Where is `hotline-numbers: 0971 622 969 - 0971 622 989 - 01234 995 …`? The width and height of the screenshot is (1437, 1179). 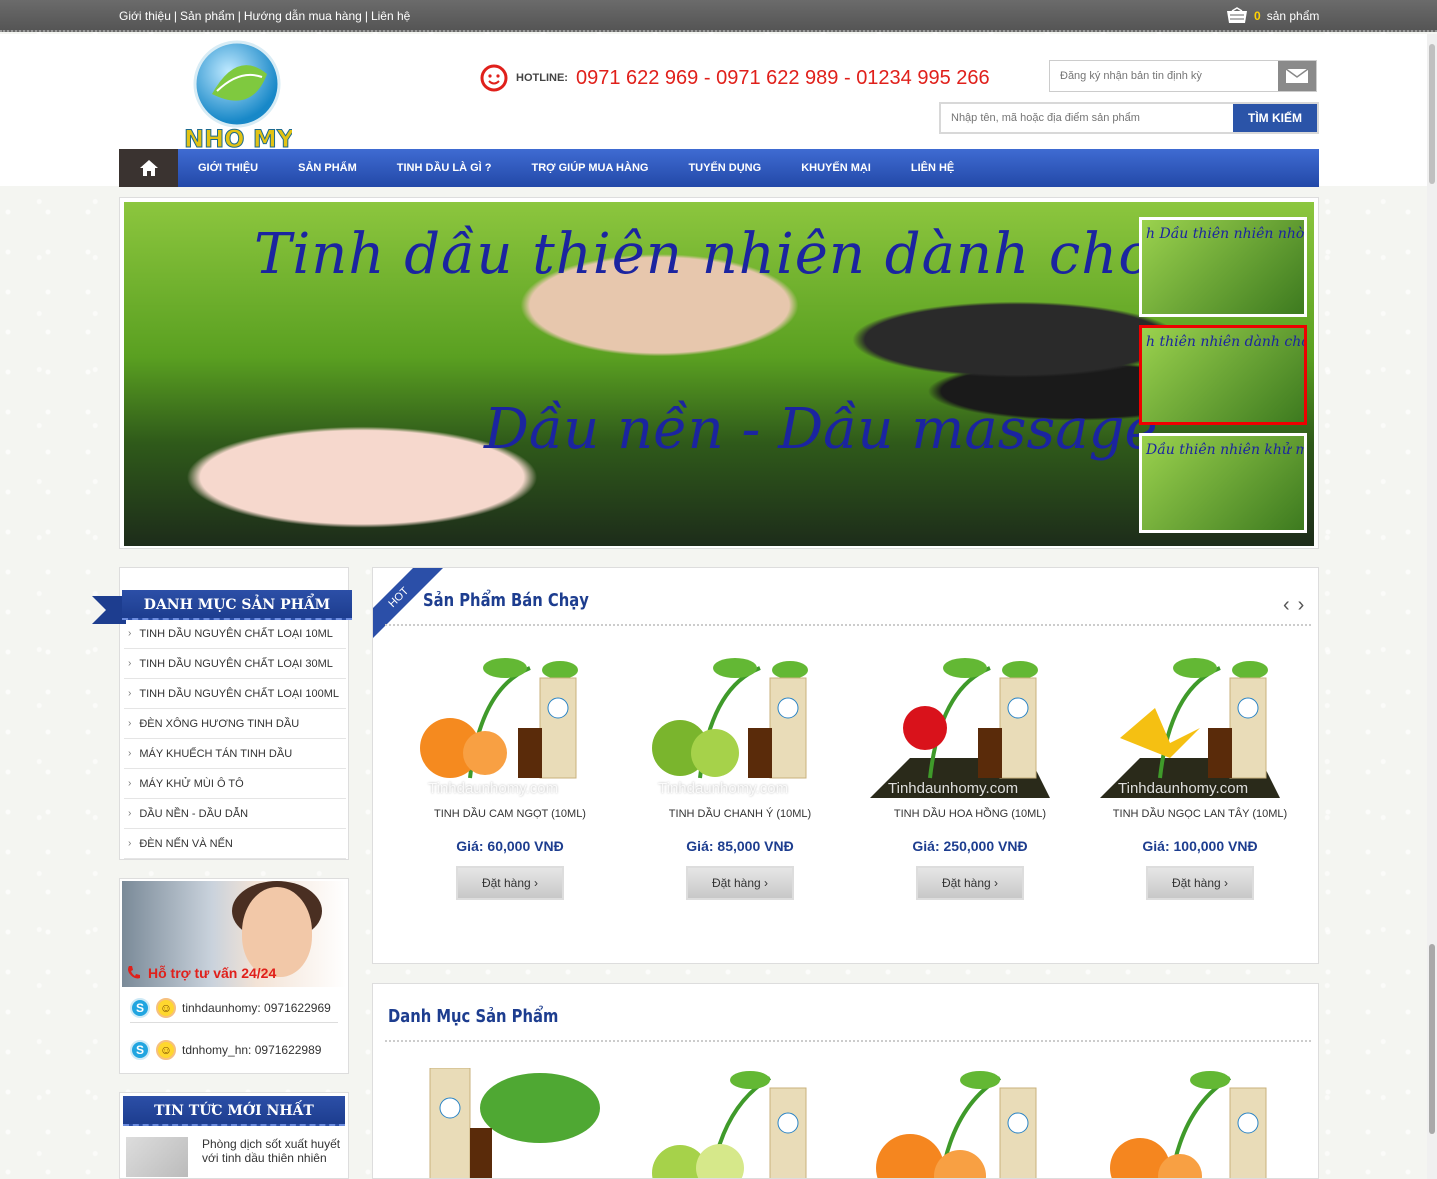 hotline-numbers: 0971 622 969 - 0971 622 989 - 01234 995 … is located at coordinates (782, 77).